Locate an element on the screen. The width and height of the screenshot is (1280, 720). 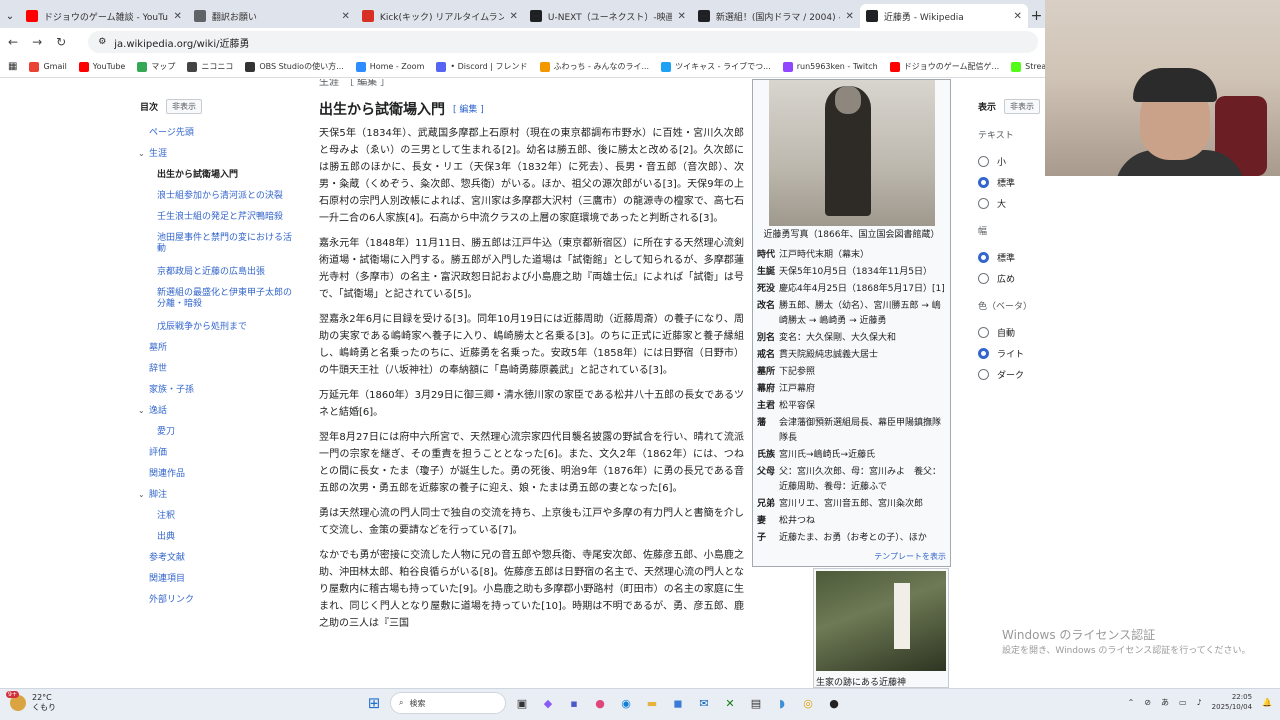
store-icon: ◼ is located at coordinates (678, 703).